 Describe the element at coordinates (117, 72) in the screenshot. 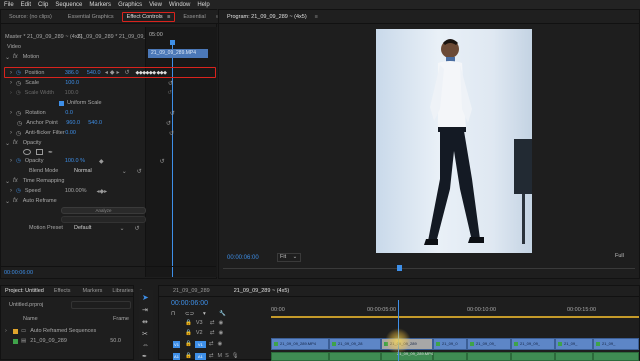

I see `next-keyframe-icon: ▸` at that location.